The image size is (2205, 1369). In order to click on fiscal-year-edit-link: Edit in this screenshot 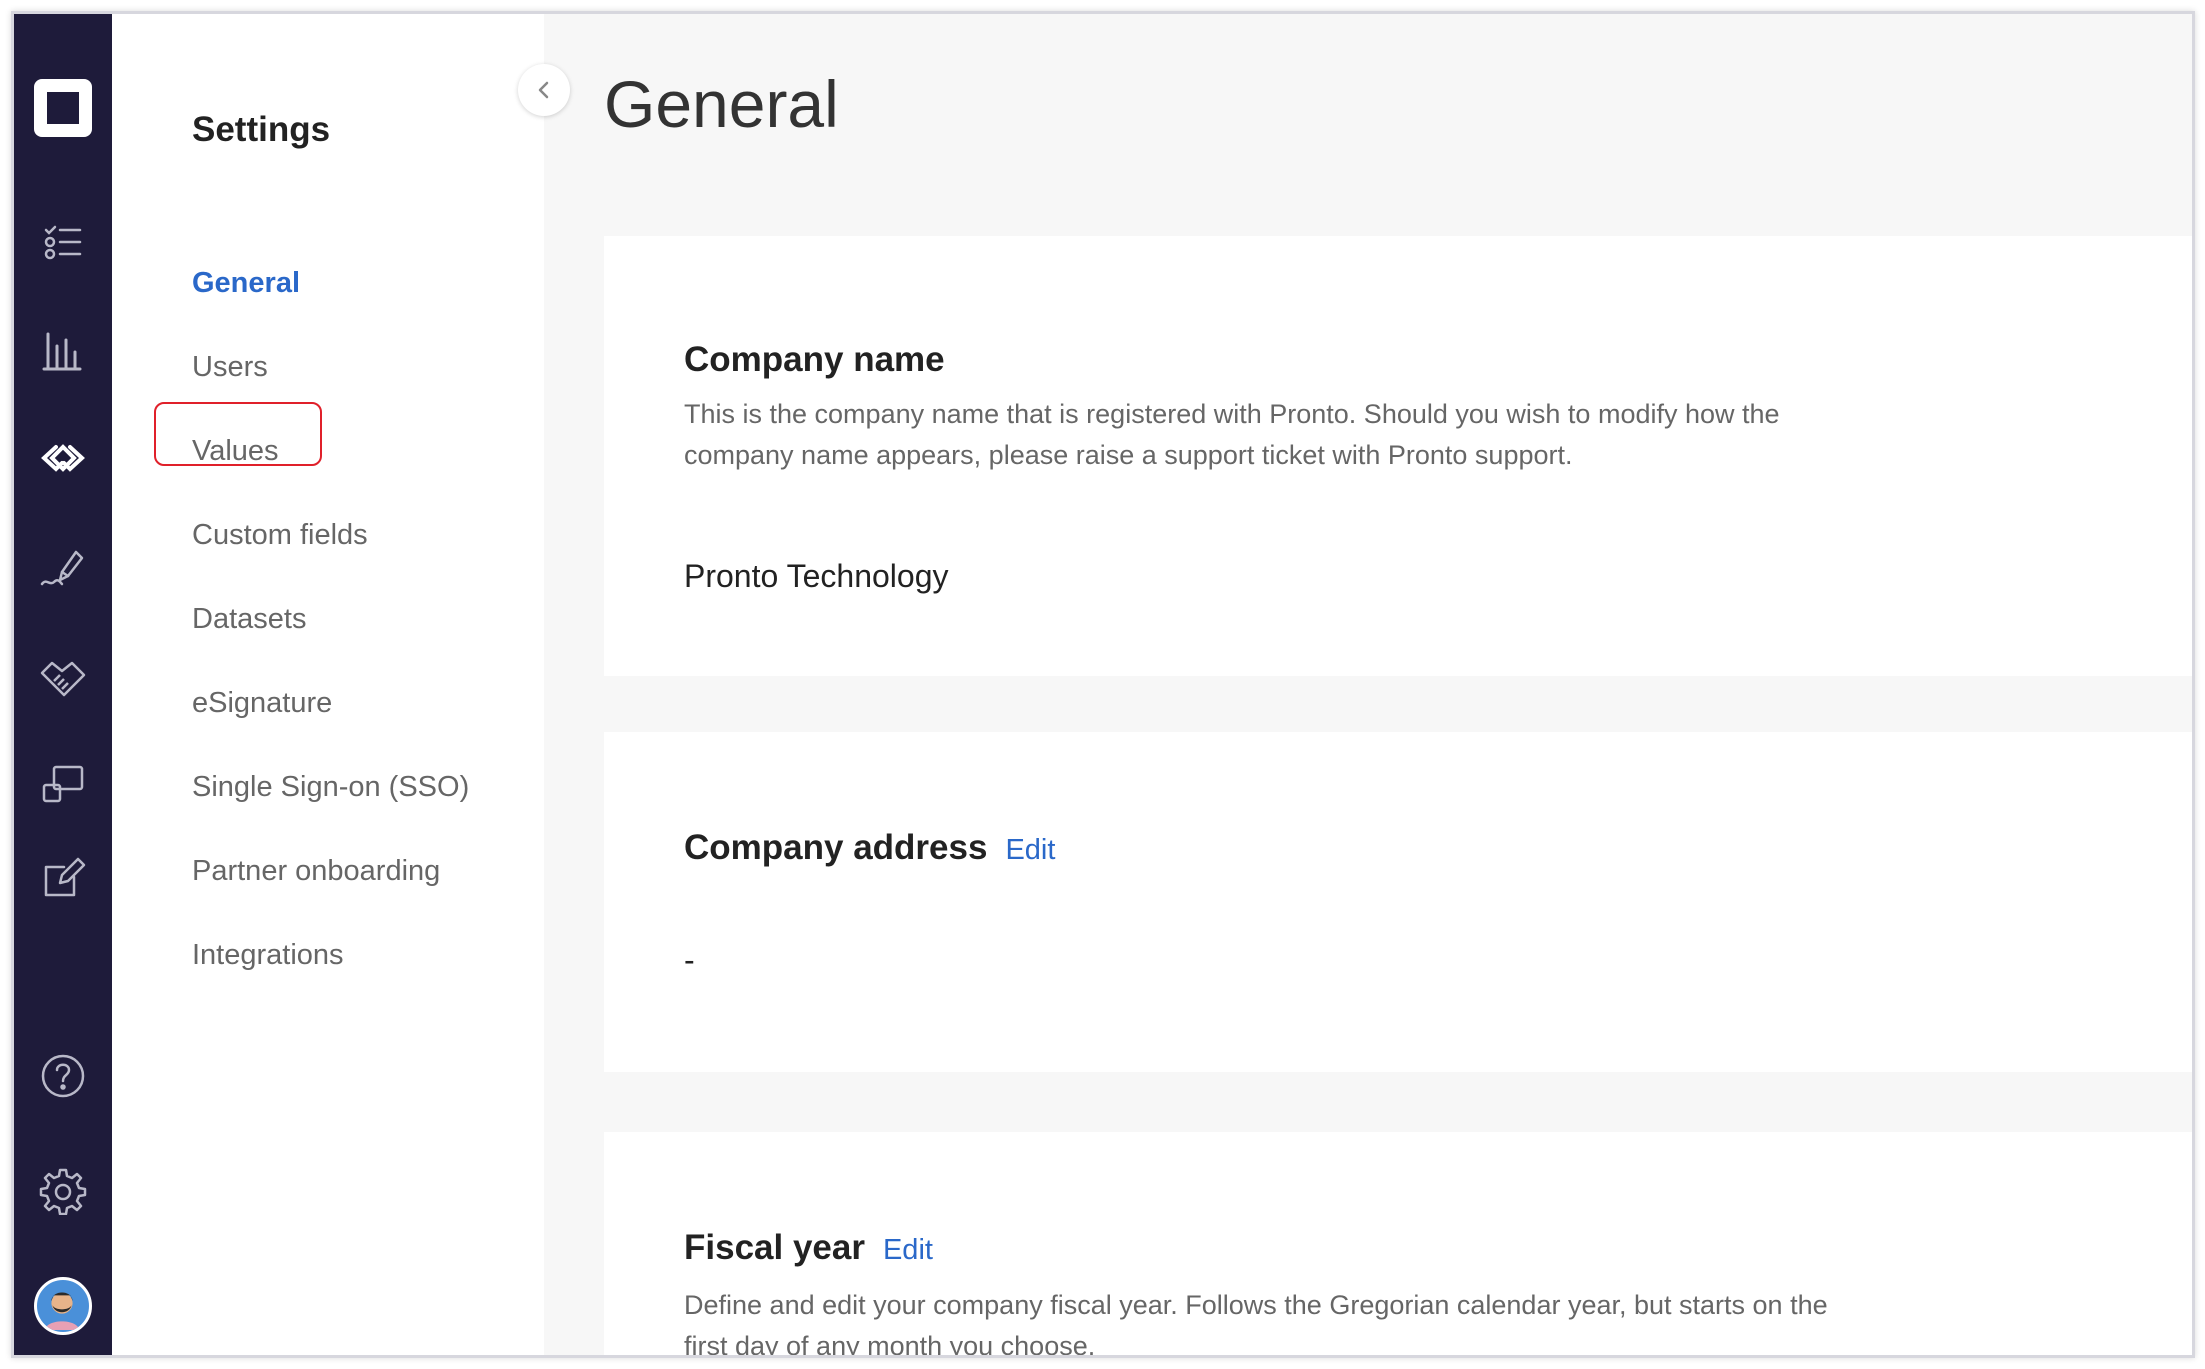, I will do `click(908, 1250)`.